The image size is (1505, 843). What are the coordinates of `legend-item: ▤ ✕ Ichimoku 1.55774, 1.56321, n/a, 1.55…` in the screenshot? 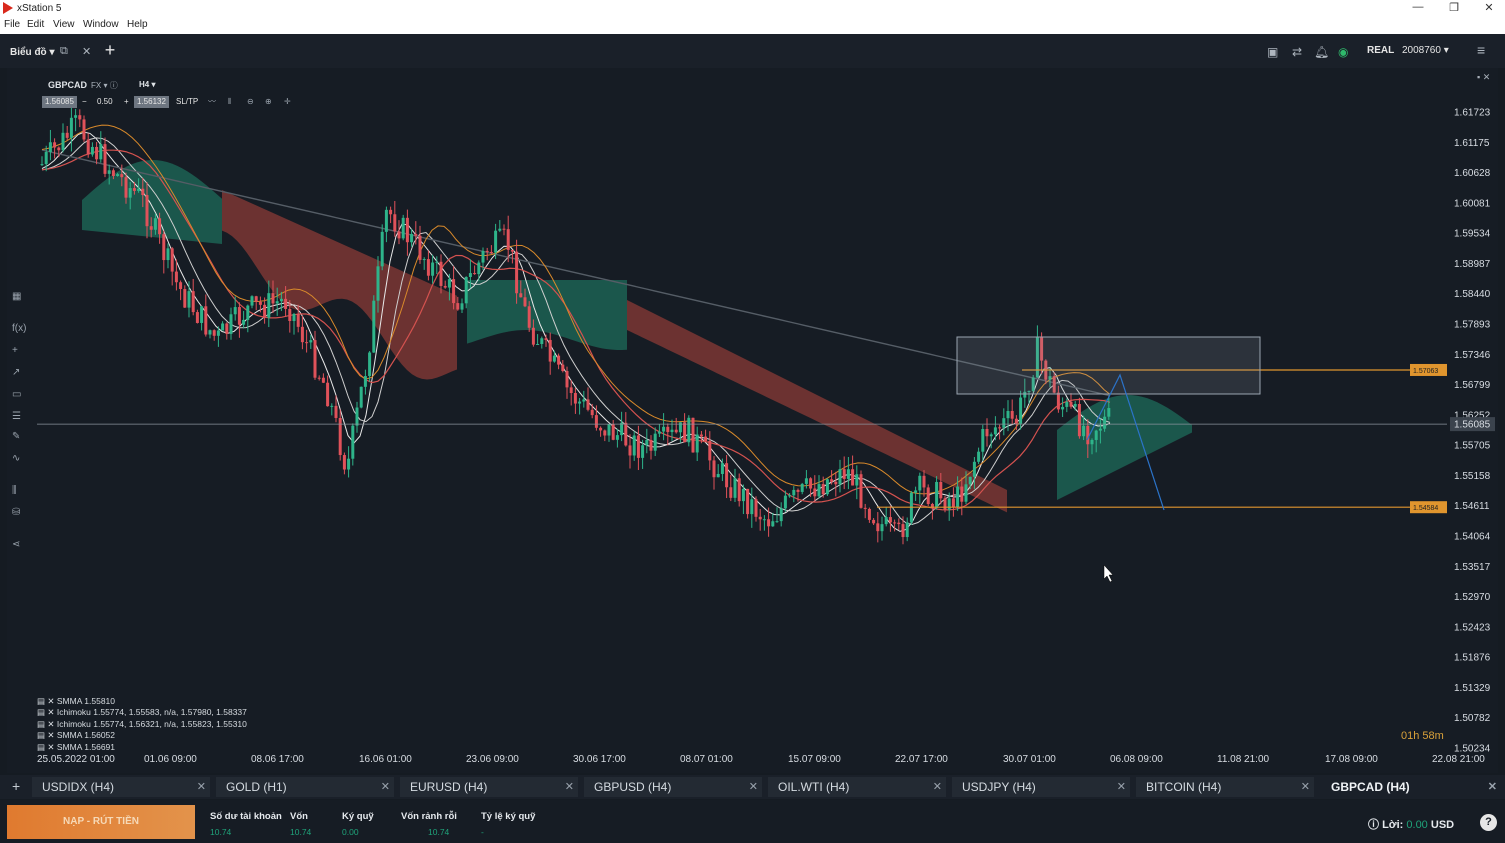 It's located at (142, 724).